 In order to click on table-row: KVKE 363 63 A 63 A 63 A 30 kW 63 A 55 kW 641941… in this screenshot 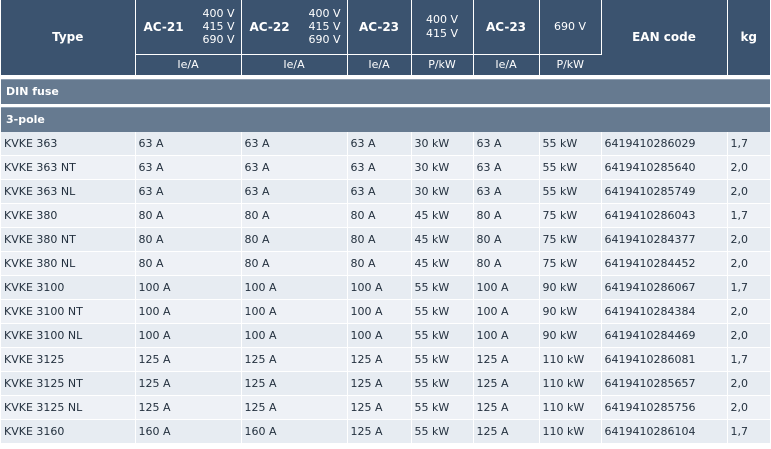, I will do `click(385, 143)`.